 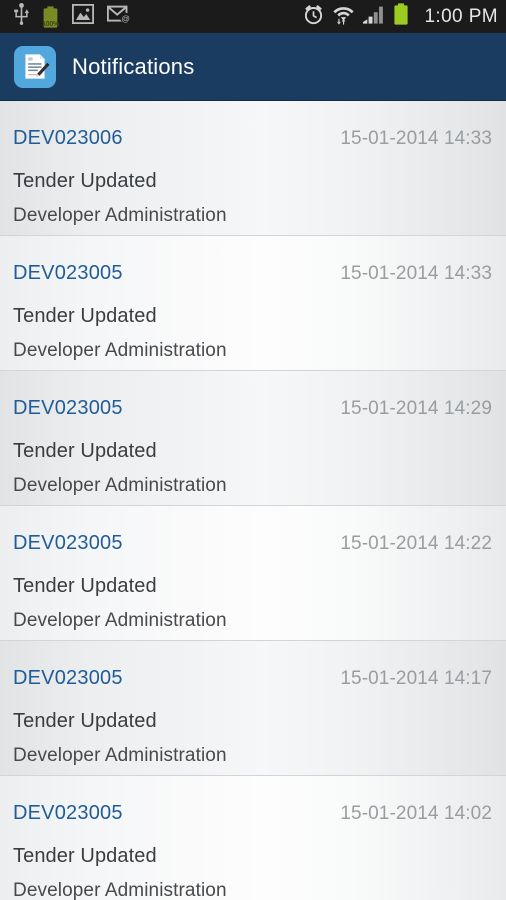 What do you see at coordinates (252, 678) in the screenshot?
I see `notification-row-header: DEV023005 15-01-2014 14:17` at bounding box center [252, 678].